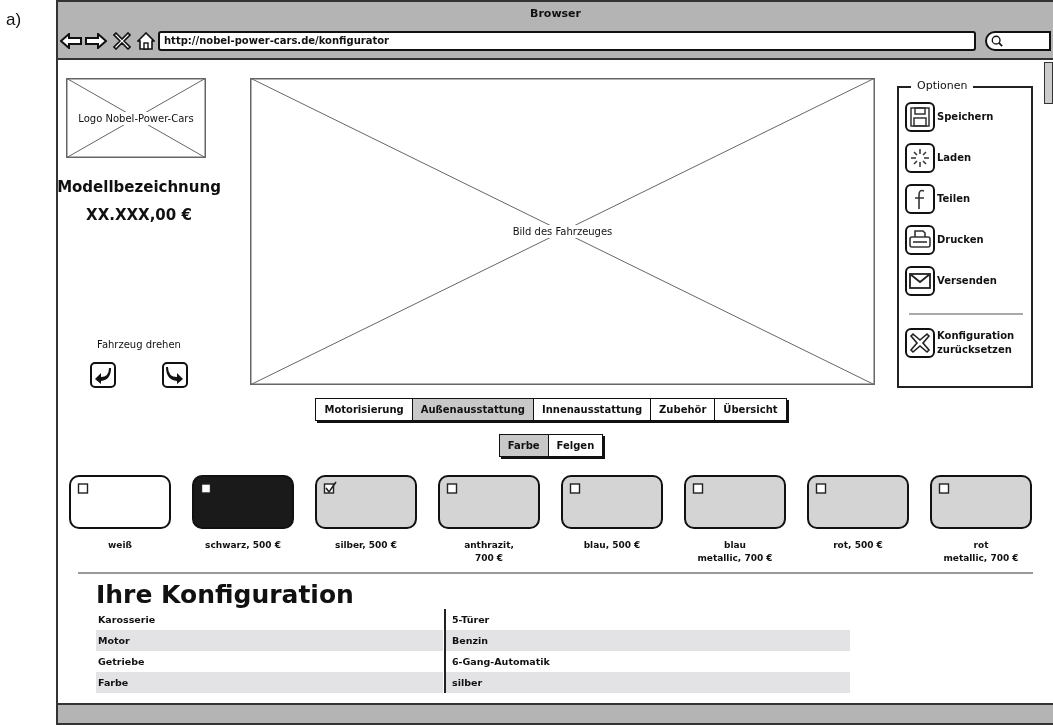 The width and height of the screenshot is (1053, 725). I want to click on color-label: rot metallic, 700 €, so click(981, 552).